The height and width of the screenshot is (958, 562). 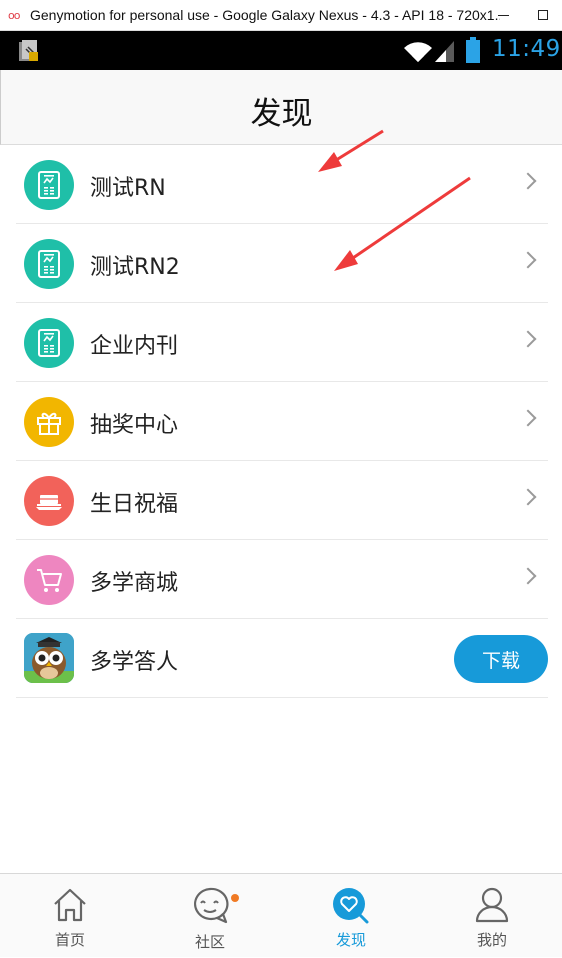 What do you see at coordinates (444, 51) in the screenshot?
I see `signal-icon` at bounding box center [444, 51].